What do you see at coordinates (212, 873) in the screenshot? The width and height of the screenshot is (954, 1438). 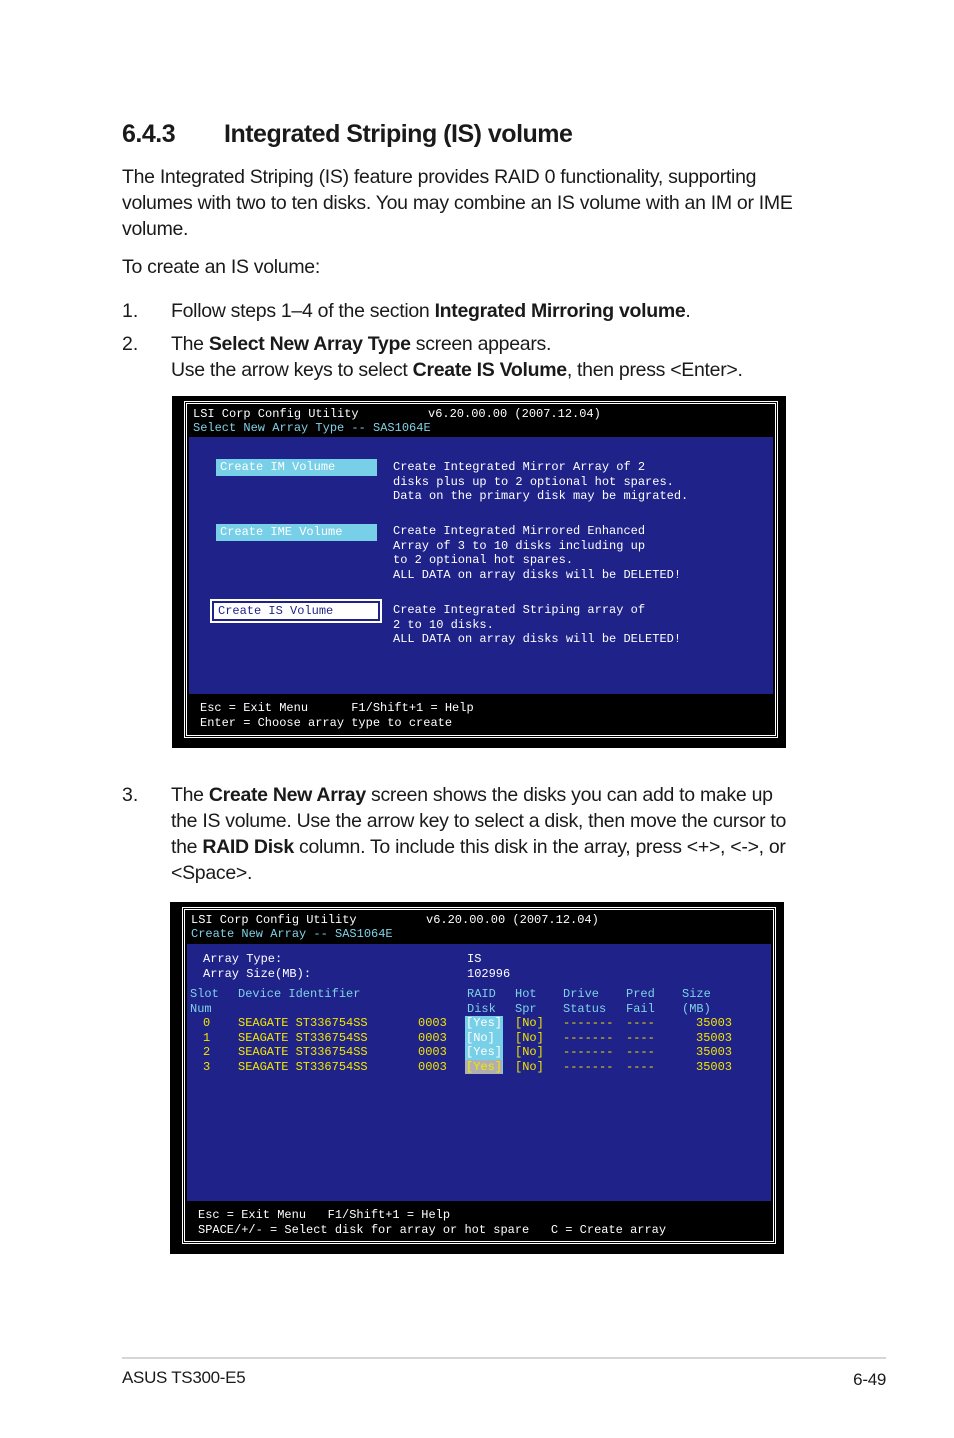 I see `step-3-line-4: <Space>.` at bounding box center [212, 873].